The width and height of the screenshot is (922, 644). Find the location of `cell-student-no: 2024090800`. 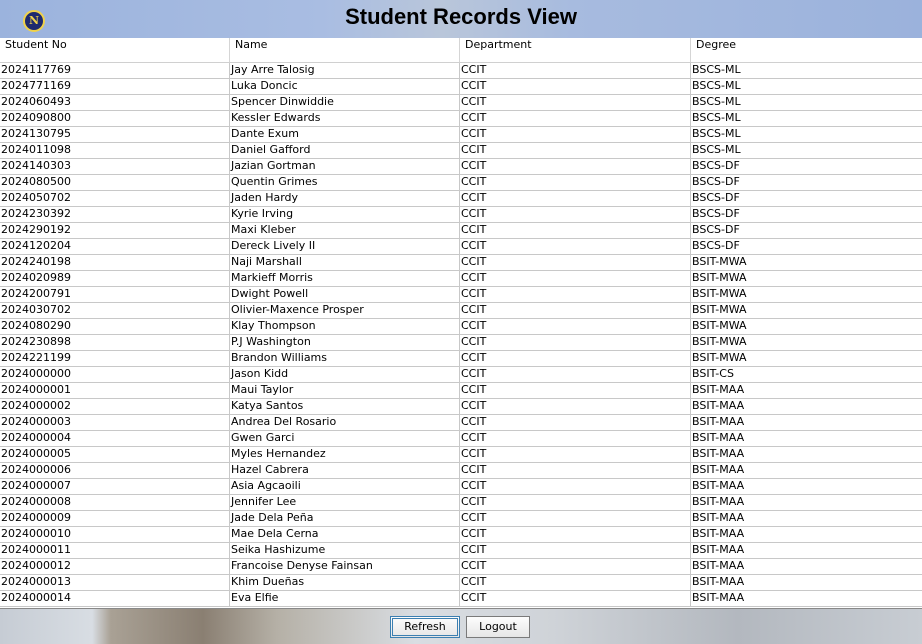

cell-student-no: 2024090800 is located at coordinates (115, 118).